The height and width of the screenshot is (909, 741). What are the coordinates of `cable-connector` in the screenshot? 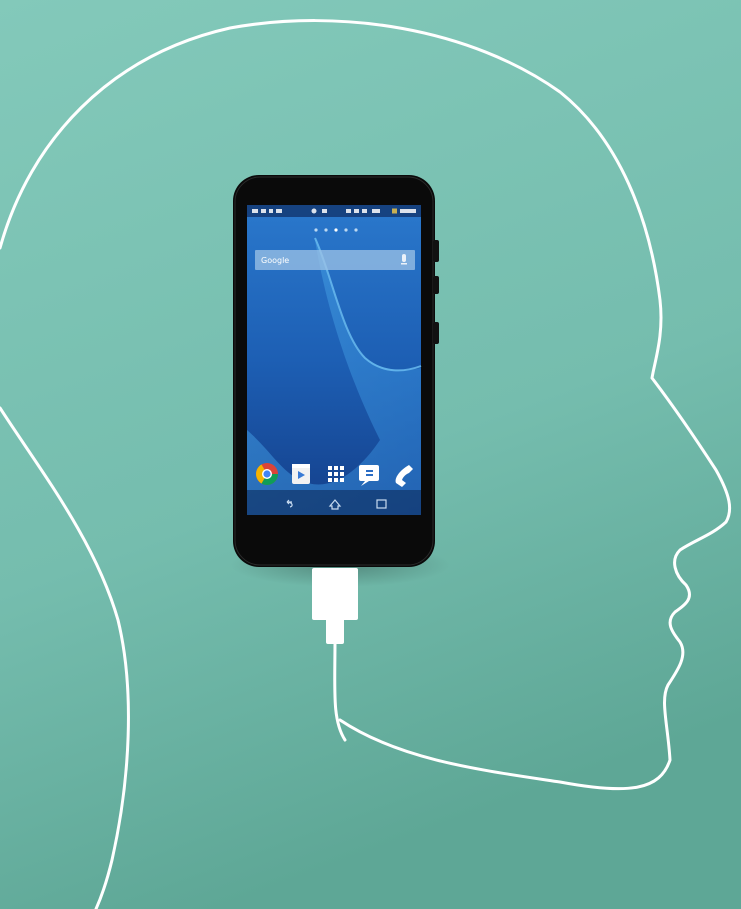 It's located at (335, 594).